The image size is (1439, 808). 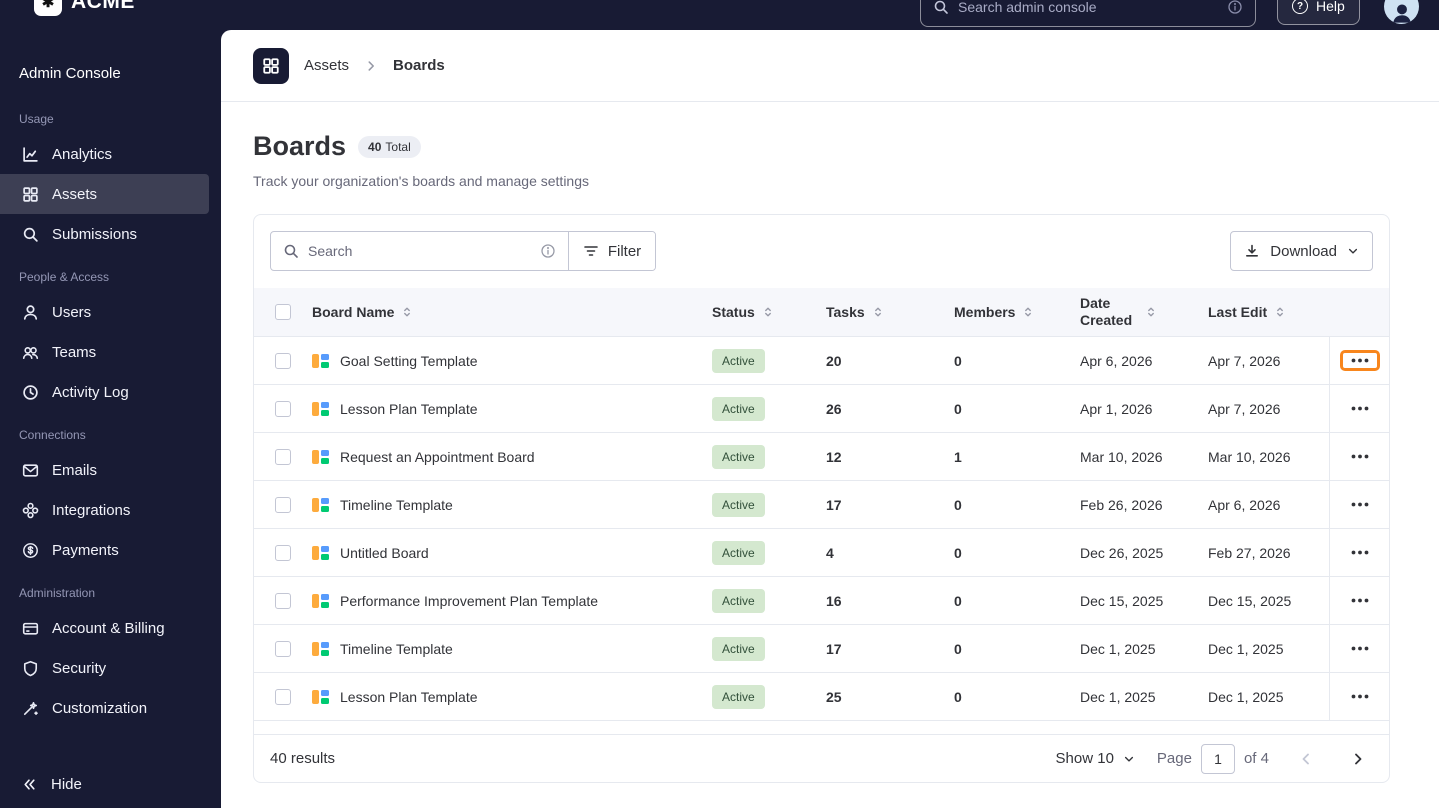 What do you see at coordinates (104, 708) in the screenshot?
I see `sidebar-item-customization: Customization` at bounding box center [104, 708].